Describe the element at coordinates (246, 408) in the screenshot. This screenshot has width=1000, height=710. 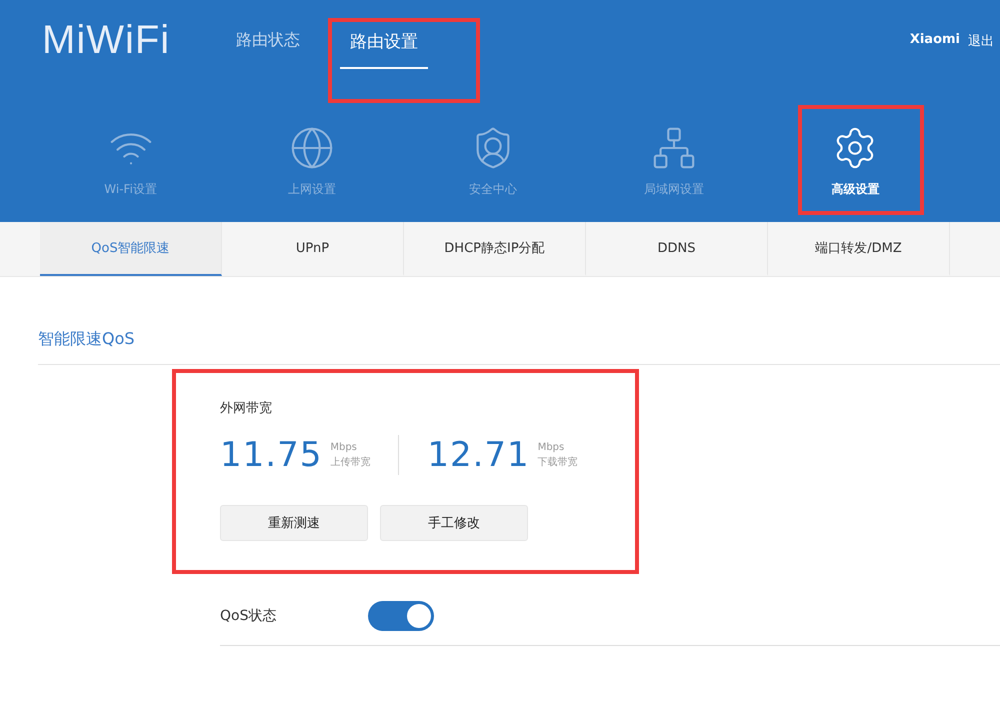
I see `card-title: 外网带宽` at that location.